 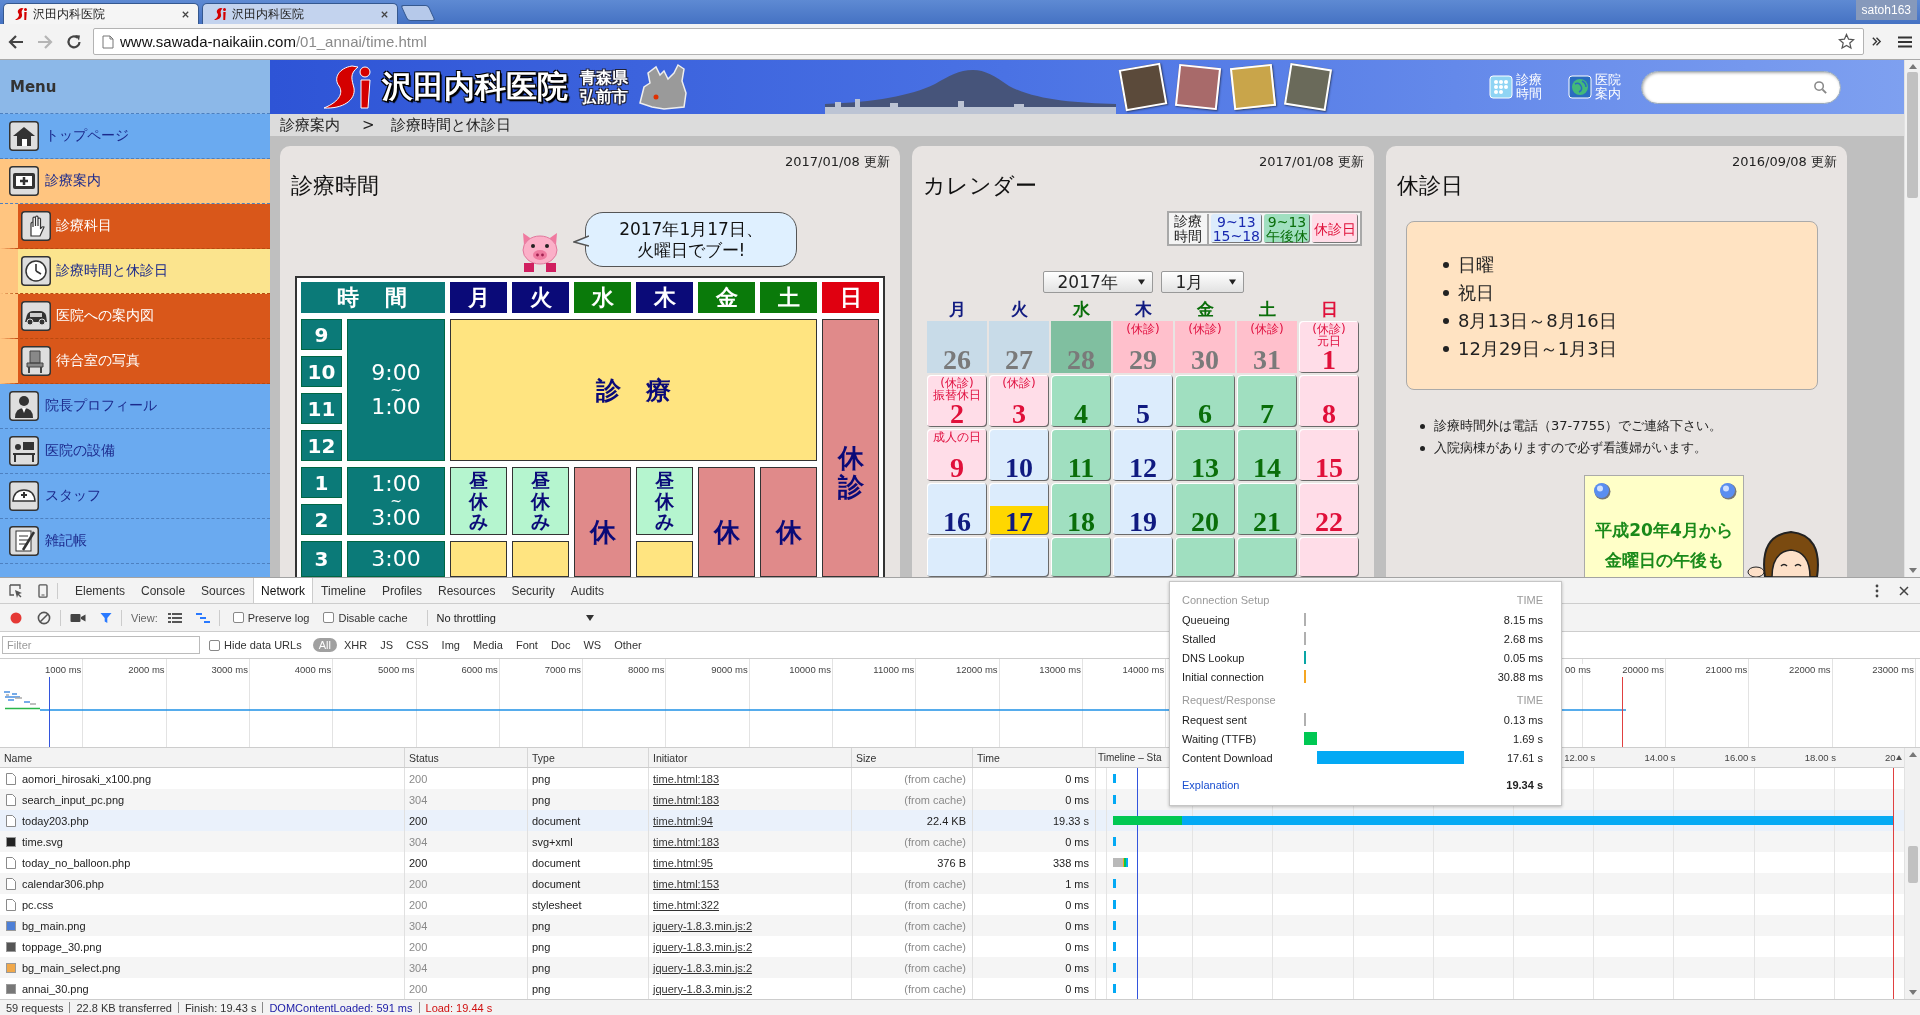 What do you see at coordinates (310, 125) in the screenshot?
I see `breadcrumb-link: 診療案内` at bounding box center [310, 125].